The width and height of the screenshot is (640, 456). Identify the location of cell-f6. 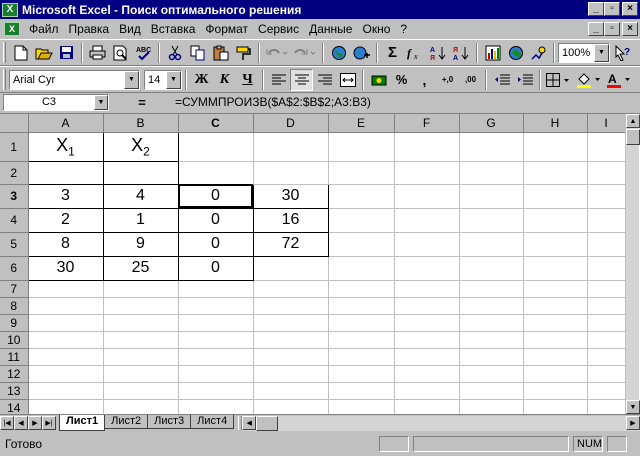
(427, 268).